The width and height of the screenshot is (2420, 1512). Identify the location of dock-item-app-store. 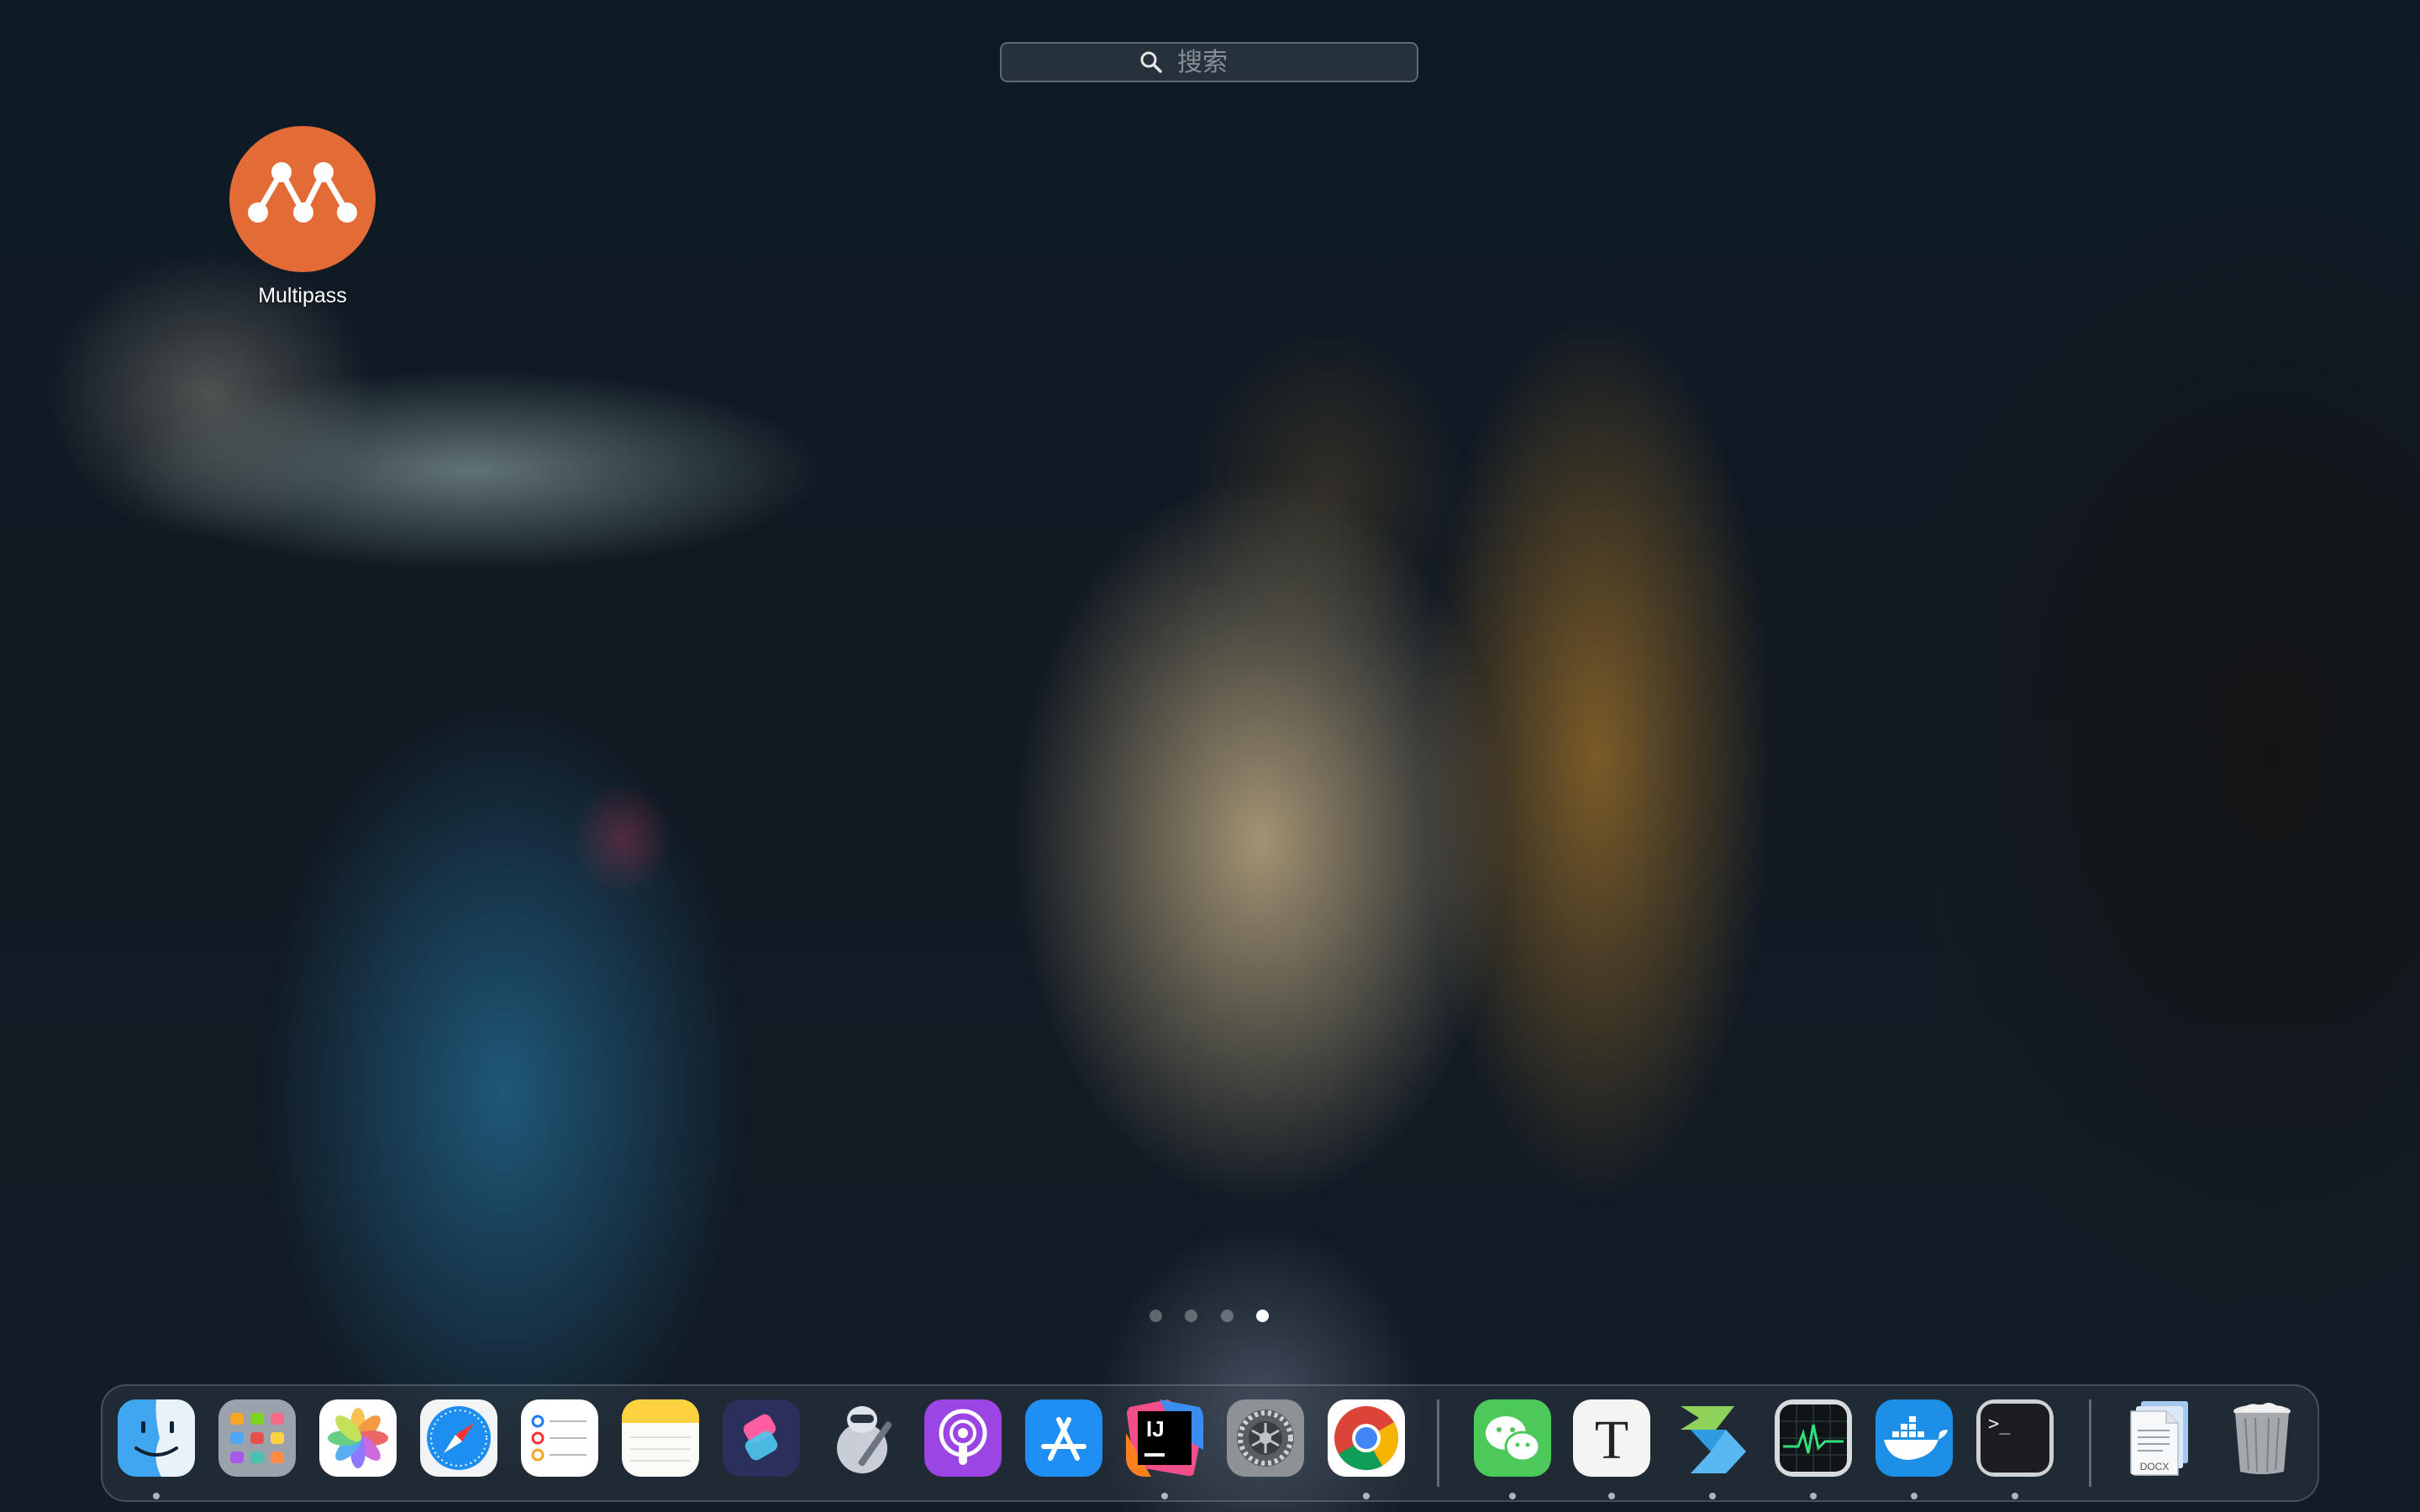
(1063, 1438).